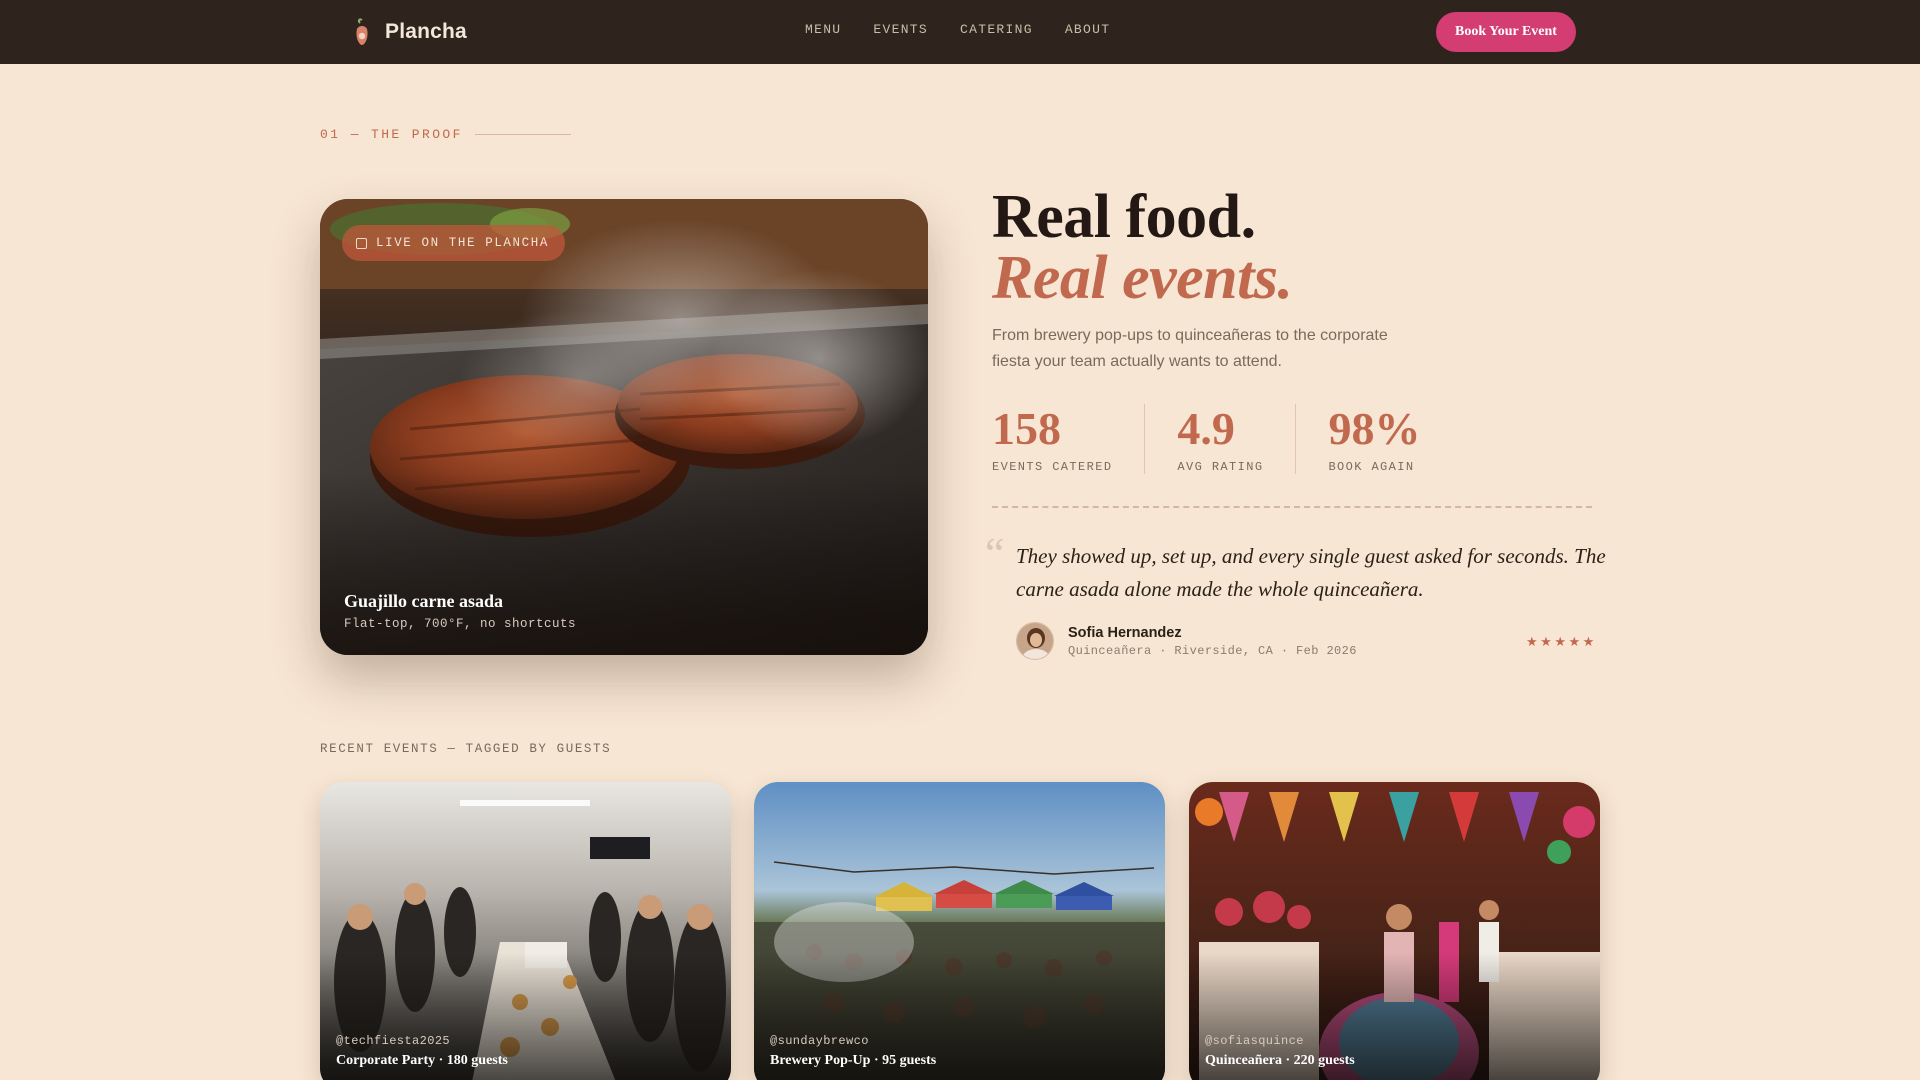 The image size is (1920, 1080). What do you see at coordinates (460, 624) in the screenshot?
I see `hero-card-subtitle: Flat-top, 700°F, no shortcuts` at bounding box center [460, 624].